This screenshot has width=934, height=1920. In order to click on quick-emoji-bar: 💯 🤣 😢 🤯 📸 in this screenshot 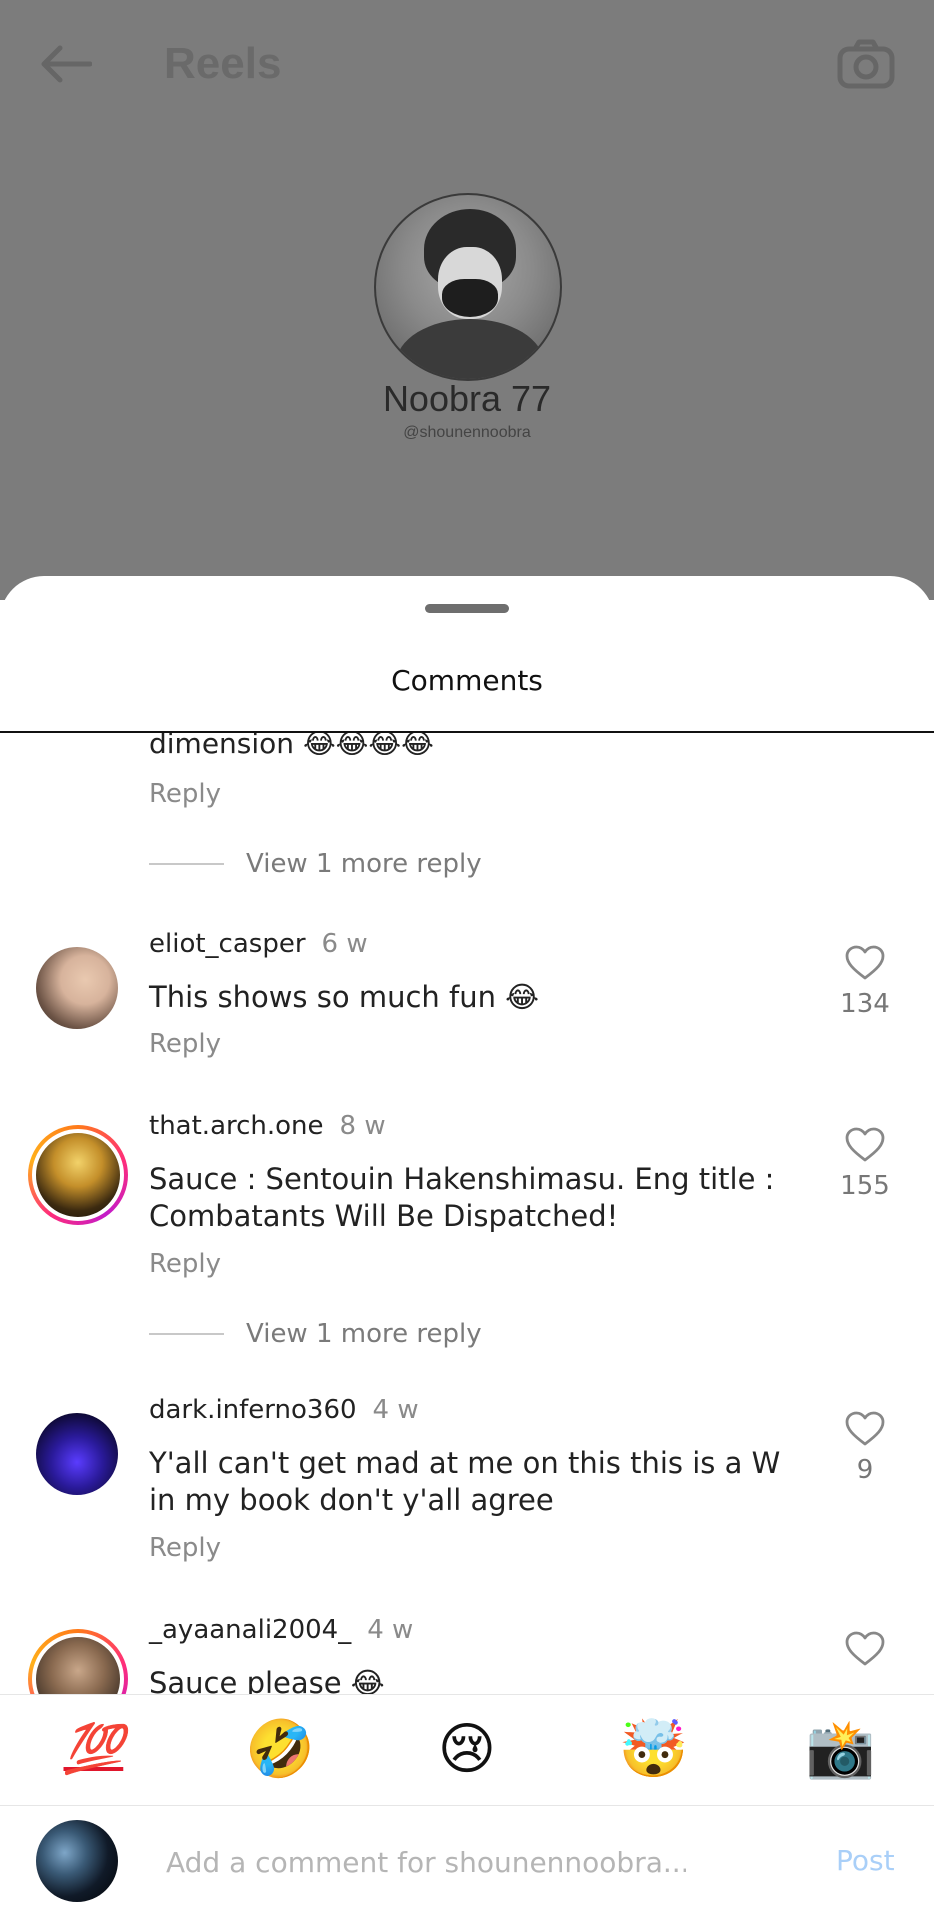, I will do `click(467, 1750)`.